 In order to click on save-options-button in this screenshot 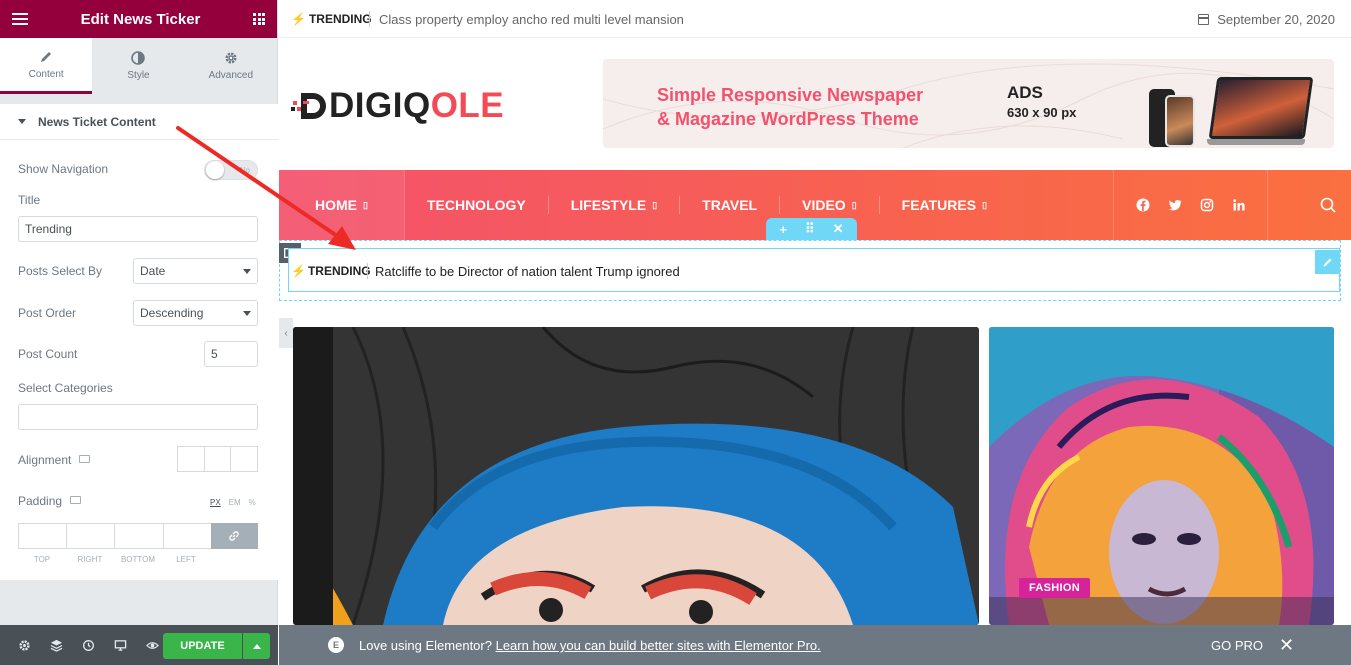, I will do `click(256, 646)`.